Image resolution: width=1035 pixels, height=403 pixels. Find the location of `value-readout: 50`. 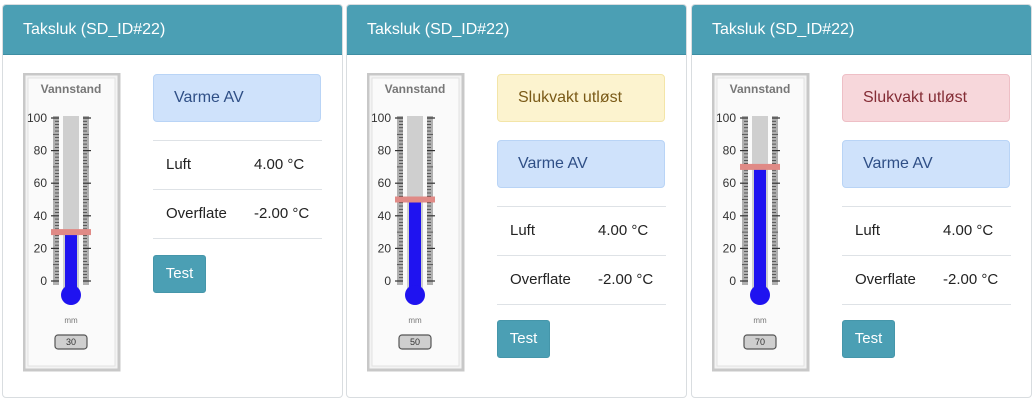

value-readout: 50 is located at coordinates (415, 342).